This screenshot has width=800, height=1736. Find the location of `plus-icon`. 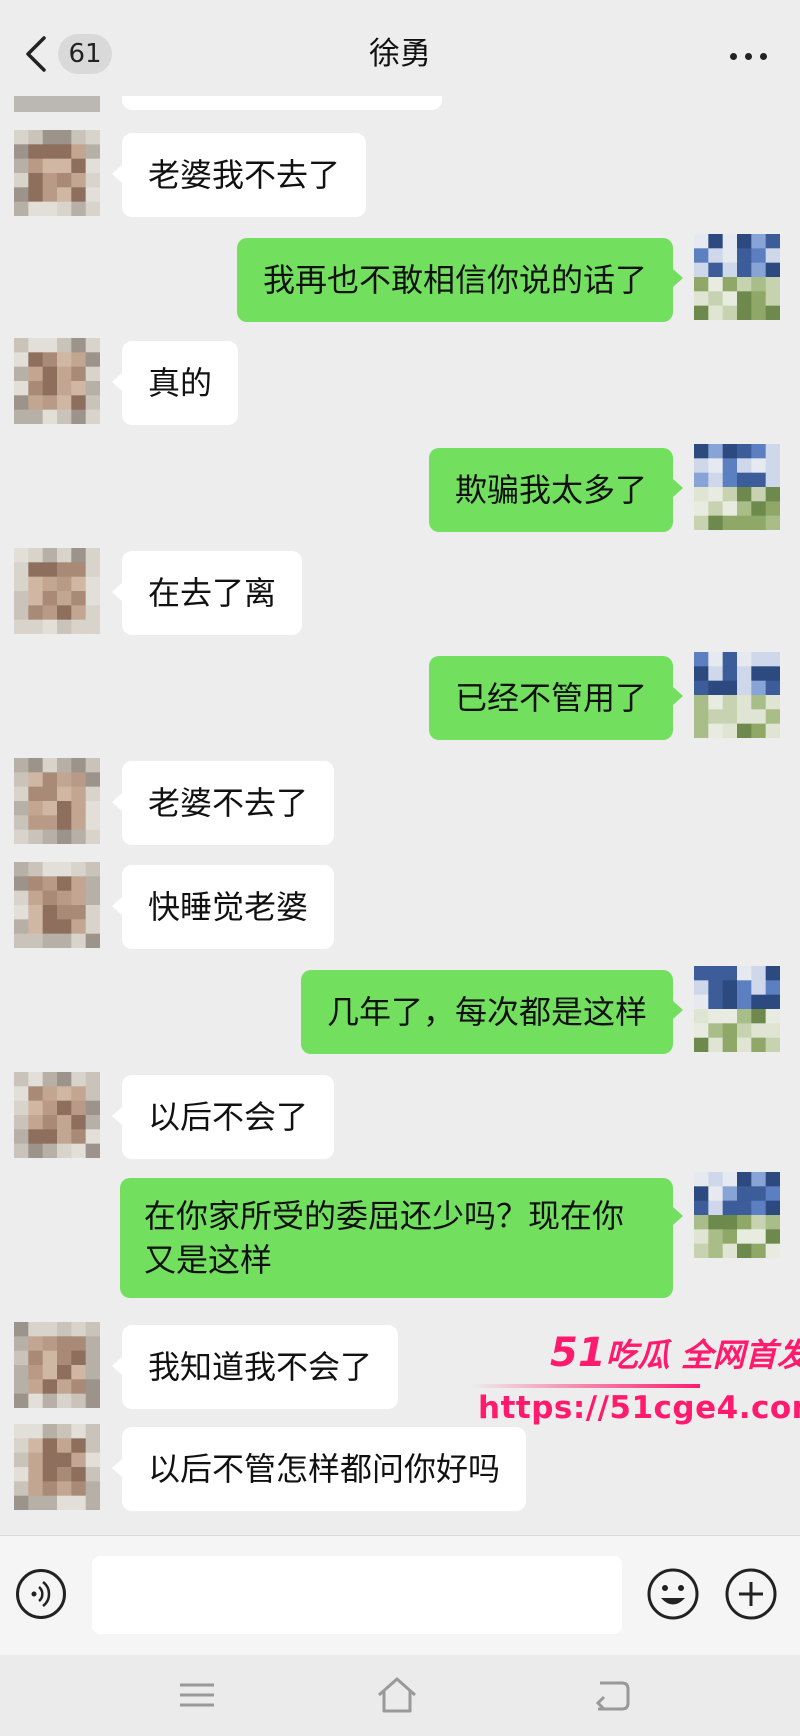

plus-icon is located at coordinates (751, 1594).